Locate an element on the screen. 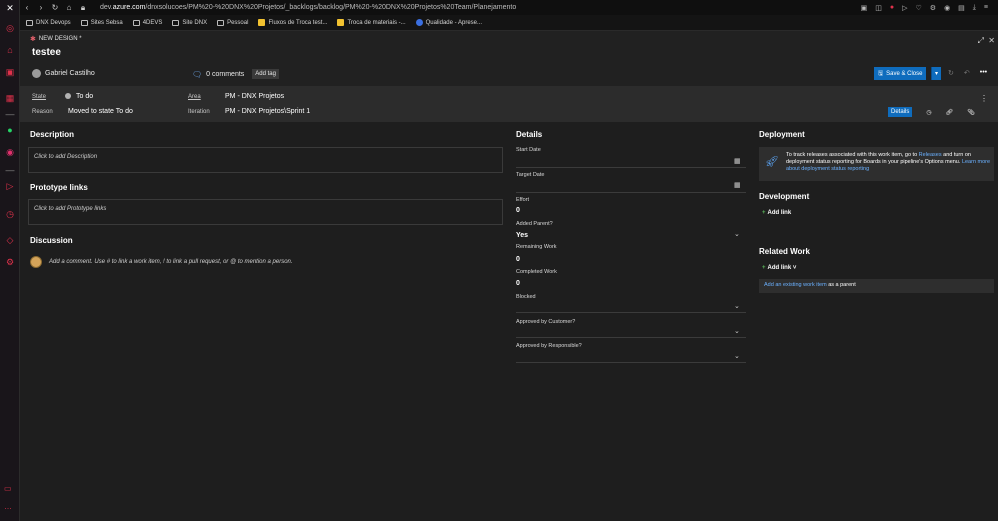 The image size is (998, 521). related-work-title: Related Work is located at coordinates (784, 251).